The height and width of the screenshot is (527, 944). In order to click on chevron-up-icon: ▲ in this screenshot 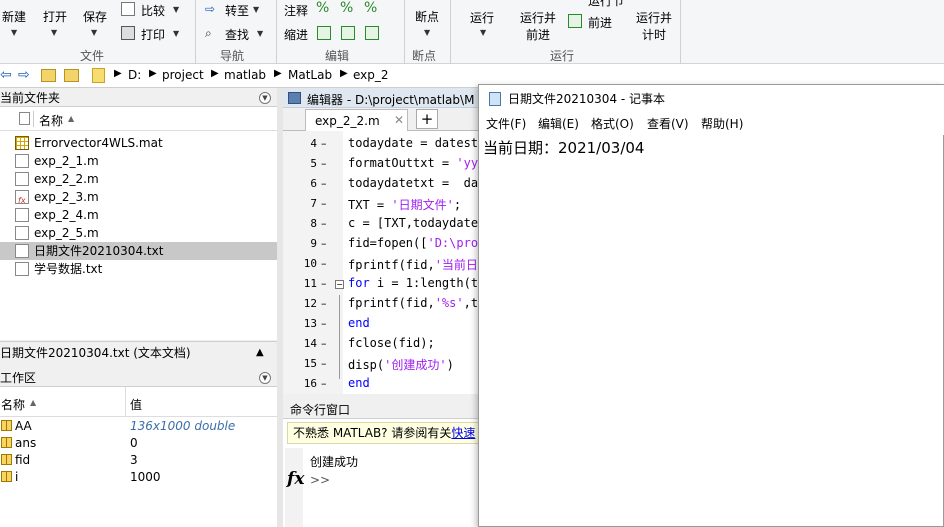, I will do `click(260, 353)`.